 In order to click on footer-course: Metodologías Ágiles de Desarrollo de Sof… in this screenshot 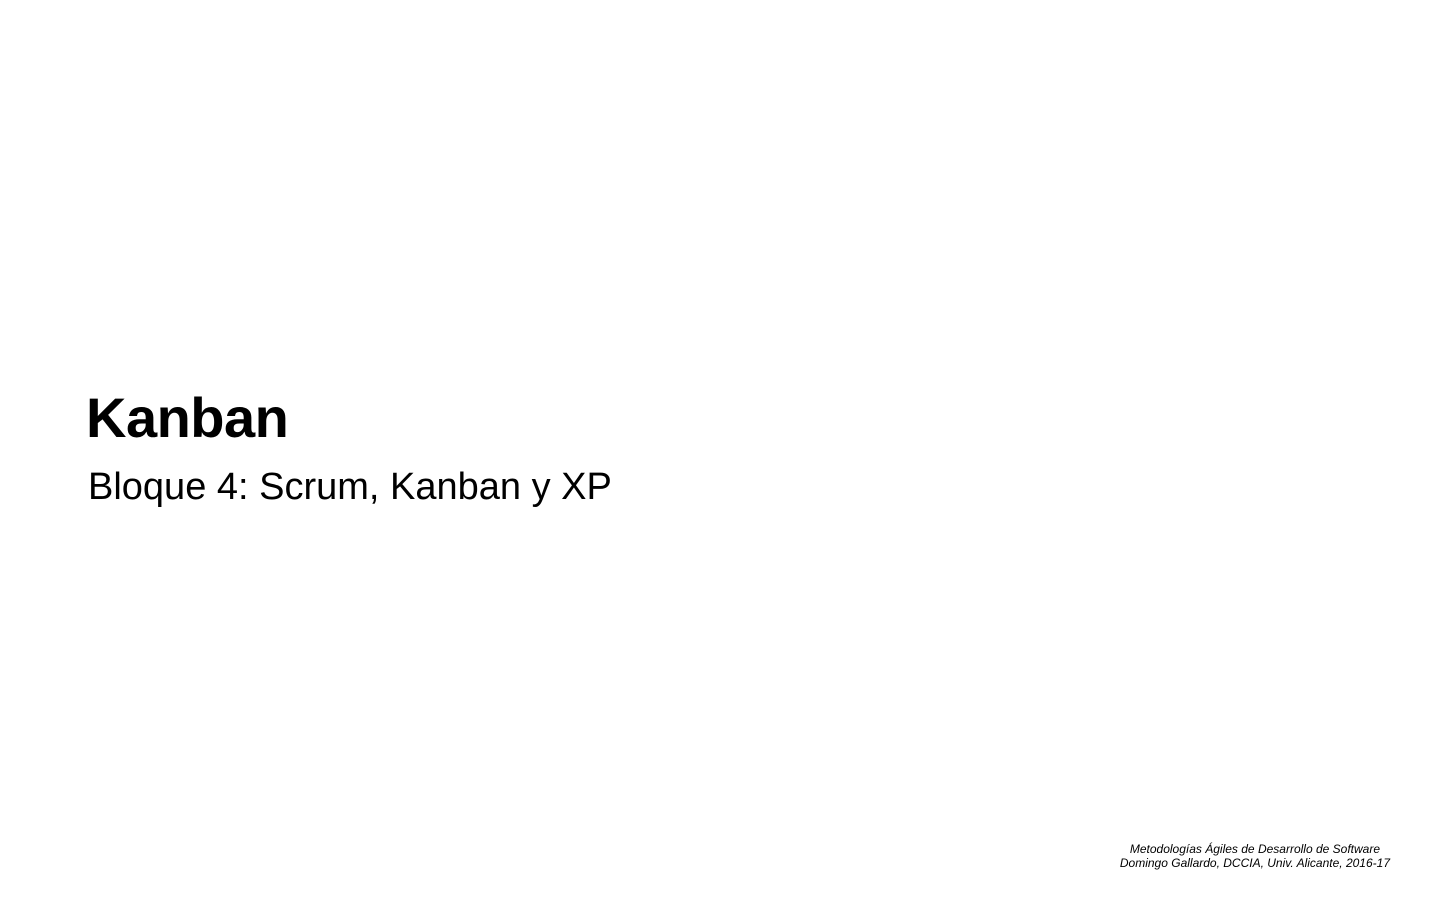, I will do `click(1254, 849)`.